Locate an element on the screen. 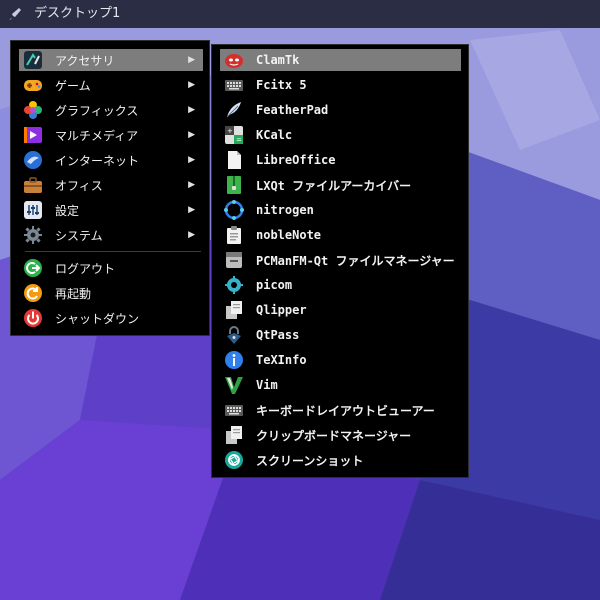 The height and width of the screenshot is (600, 600). submenu-item-picom: picom is located at coordinates (340, 285).